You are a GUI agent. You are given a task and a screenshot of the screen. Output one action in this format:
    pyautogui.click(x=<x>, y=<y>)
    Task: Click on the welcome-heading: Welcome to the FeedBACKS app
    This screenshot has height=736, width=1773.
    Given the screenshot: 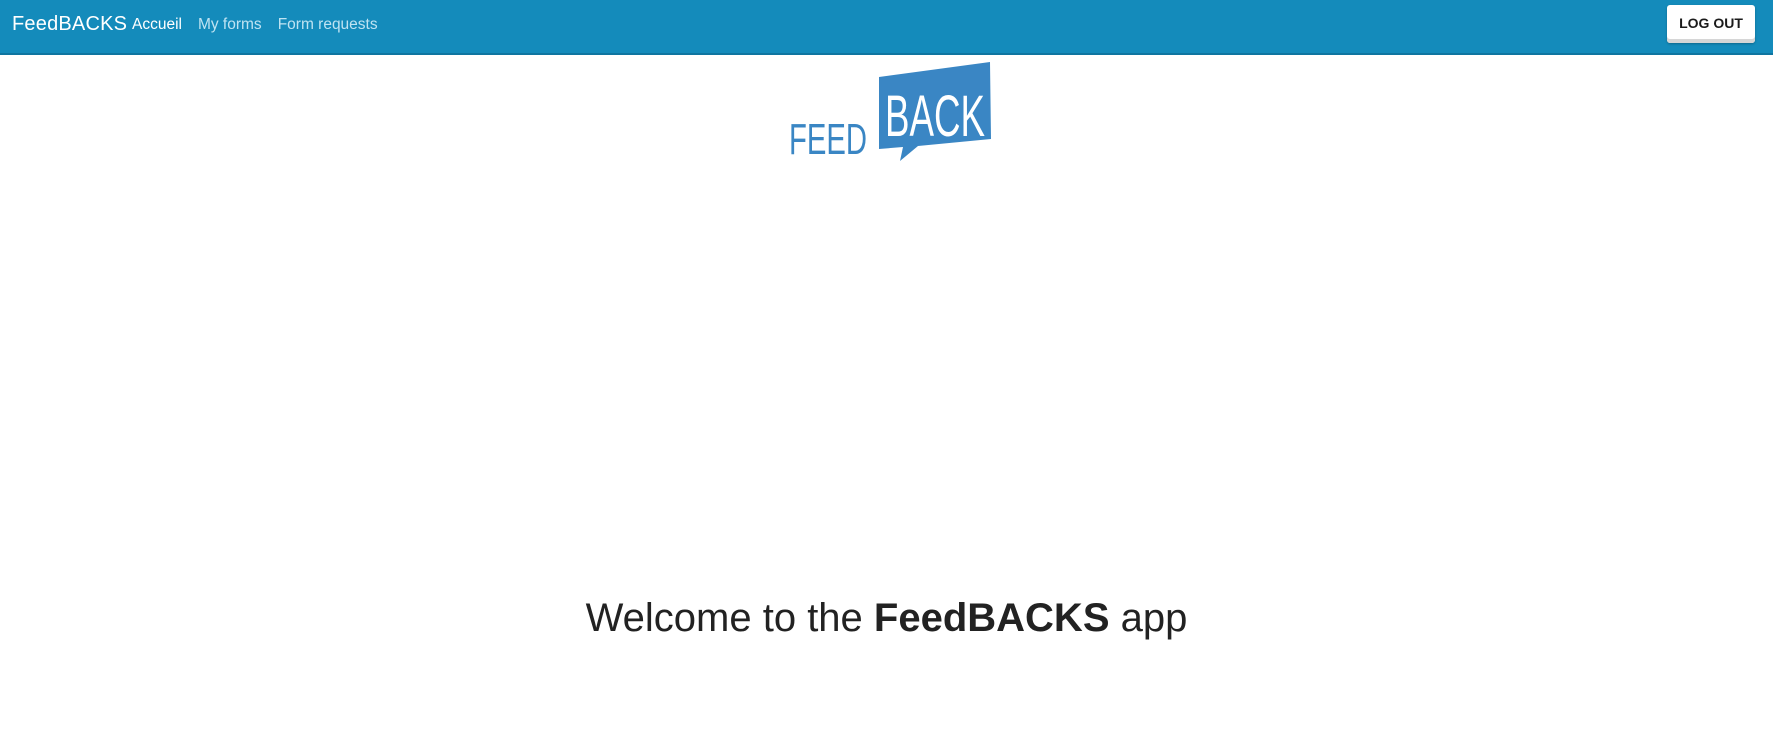 What is the action you would take?
    pyautogui.click(x=886, y=618)
    